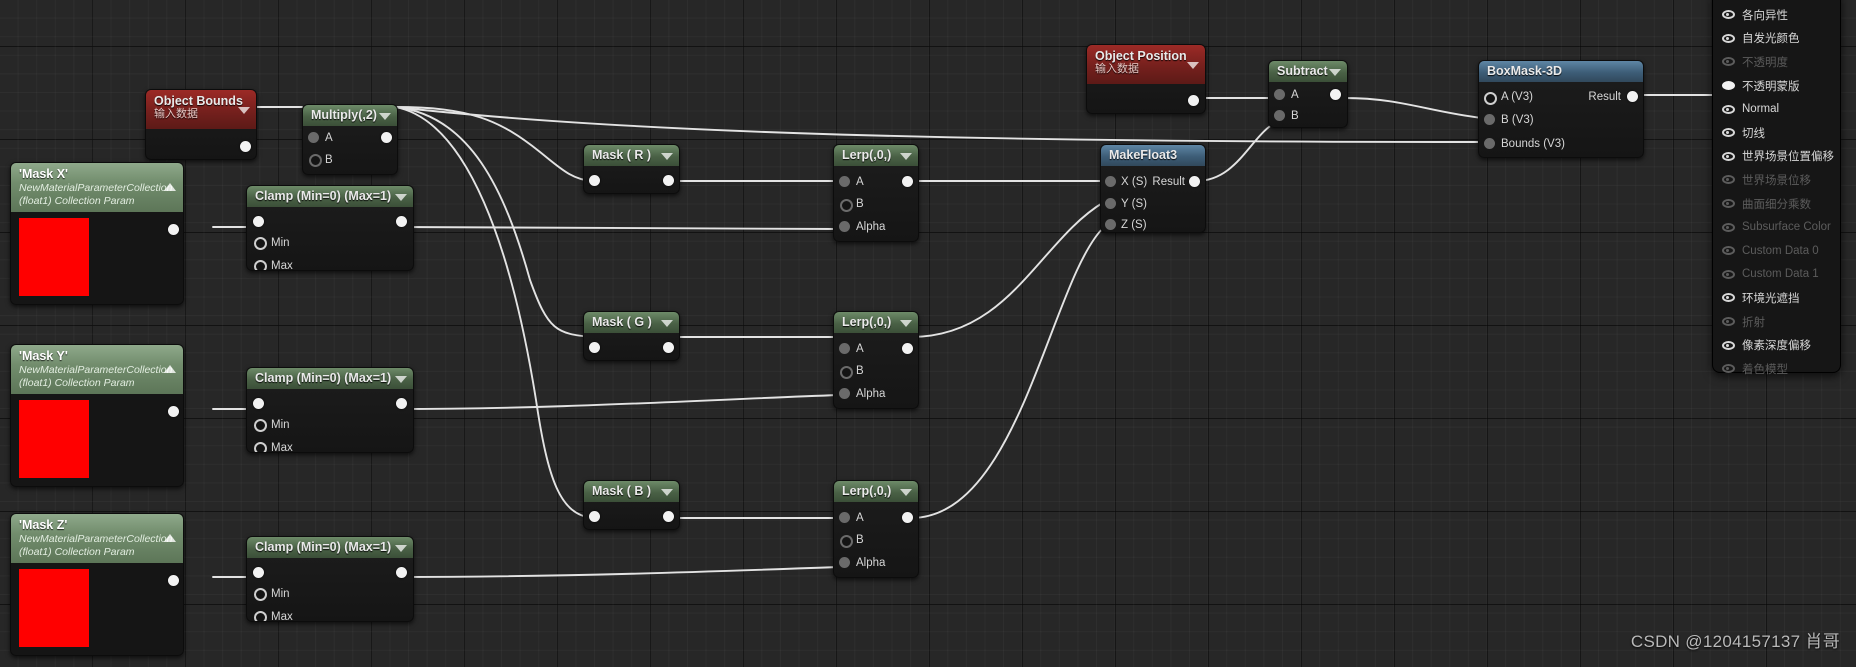 The image size is (1856, 667). Describe the element at coordinates (1153, 188) in the screenshot. I see `node-makefloat3: MakeFloat3 X (S) Y (S) Z (S) Result` at that location.